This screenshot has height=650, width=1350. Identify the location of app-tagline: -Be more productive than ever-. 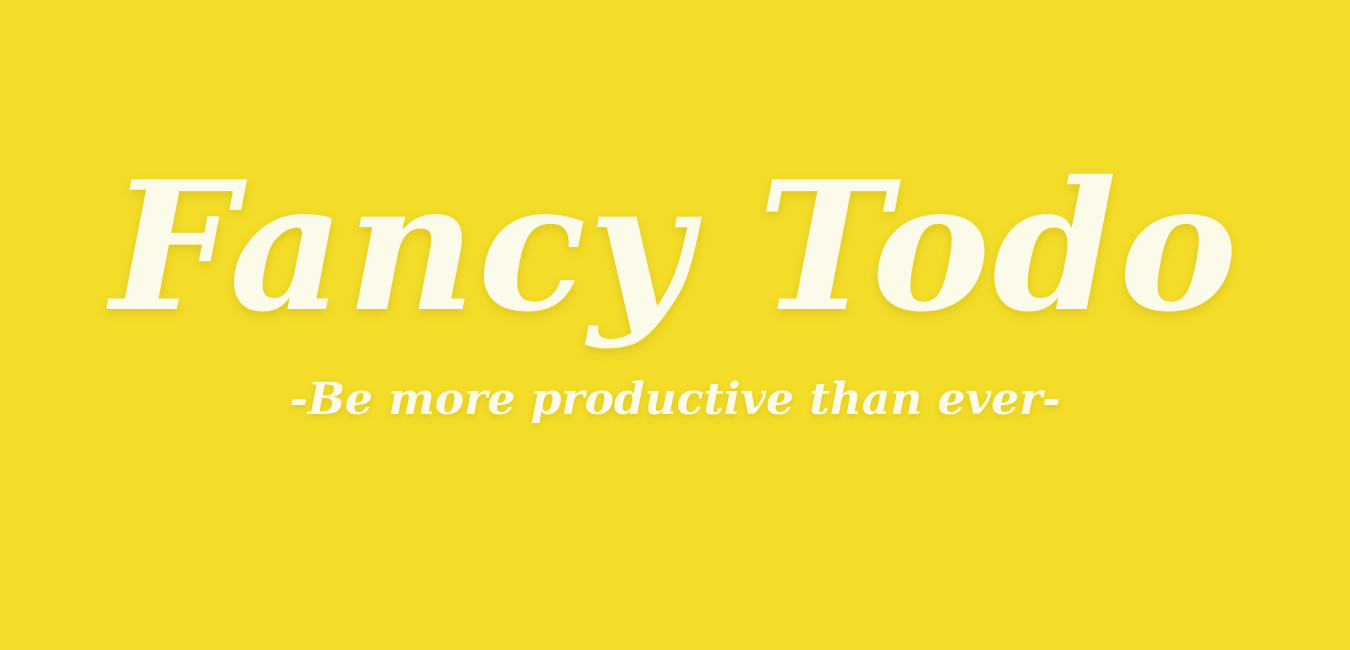
(675, 399).